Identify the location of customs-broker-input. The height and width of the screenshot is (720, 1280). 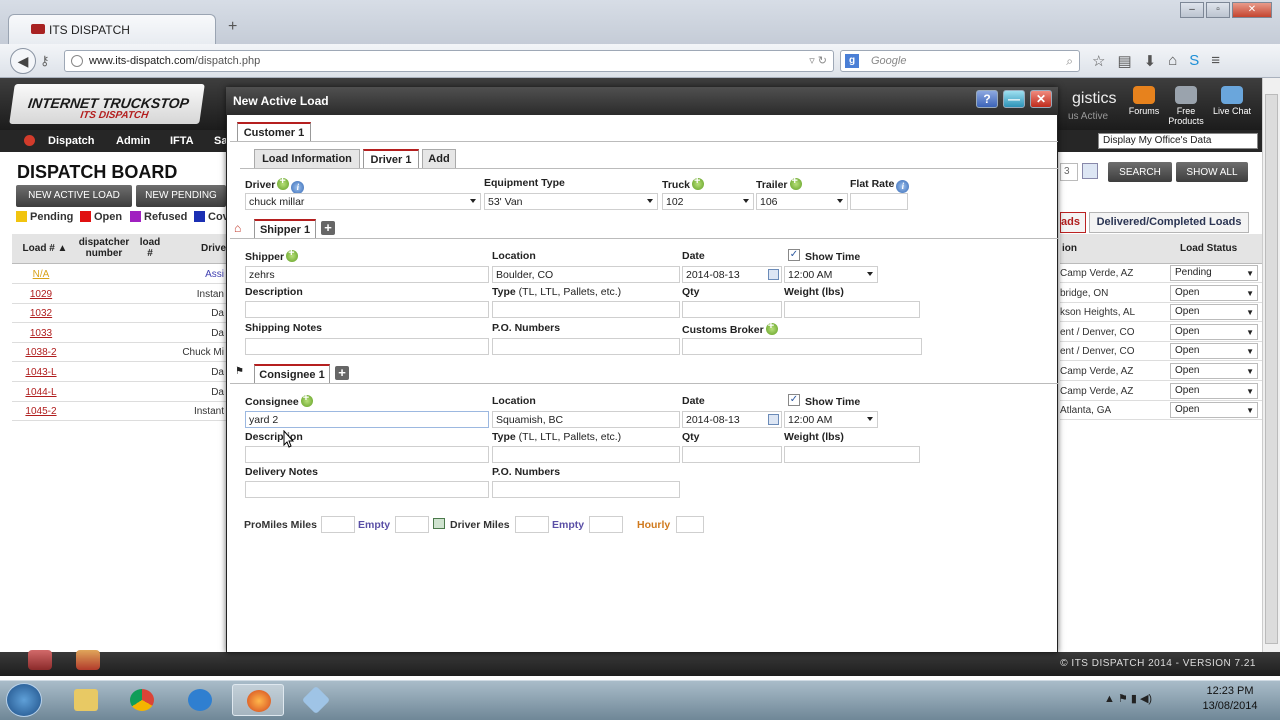
(802, 346).